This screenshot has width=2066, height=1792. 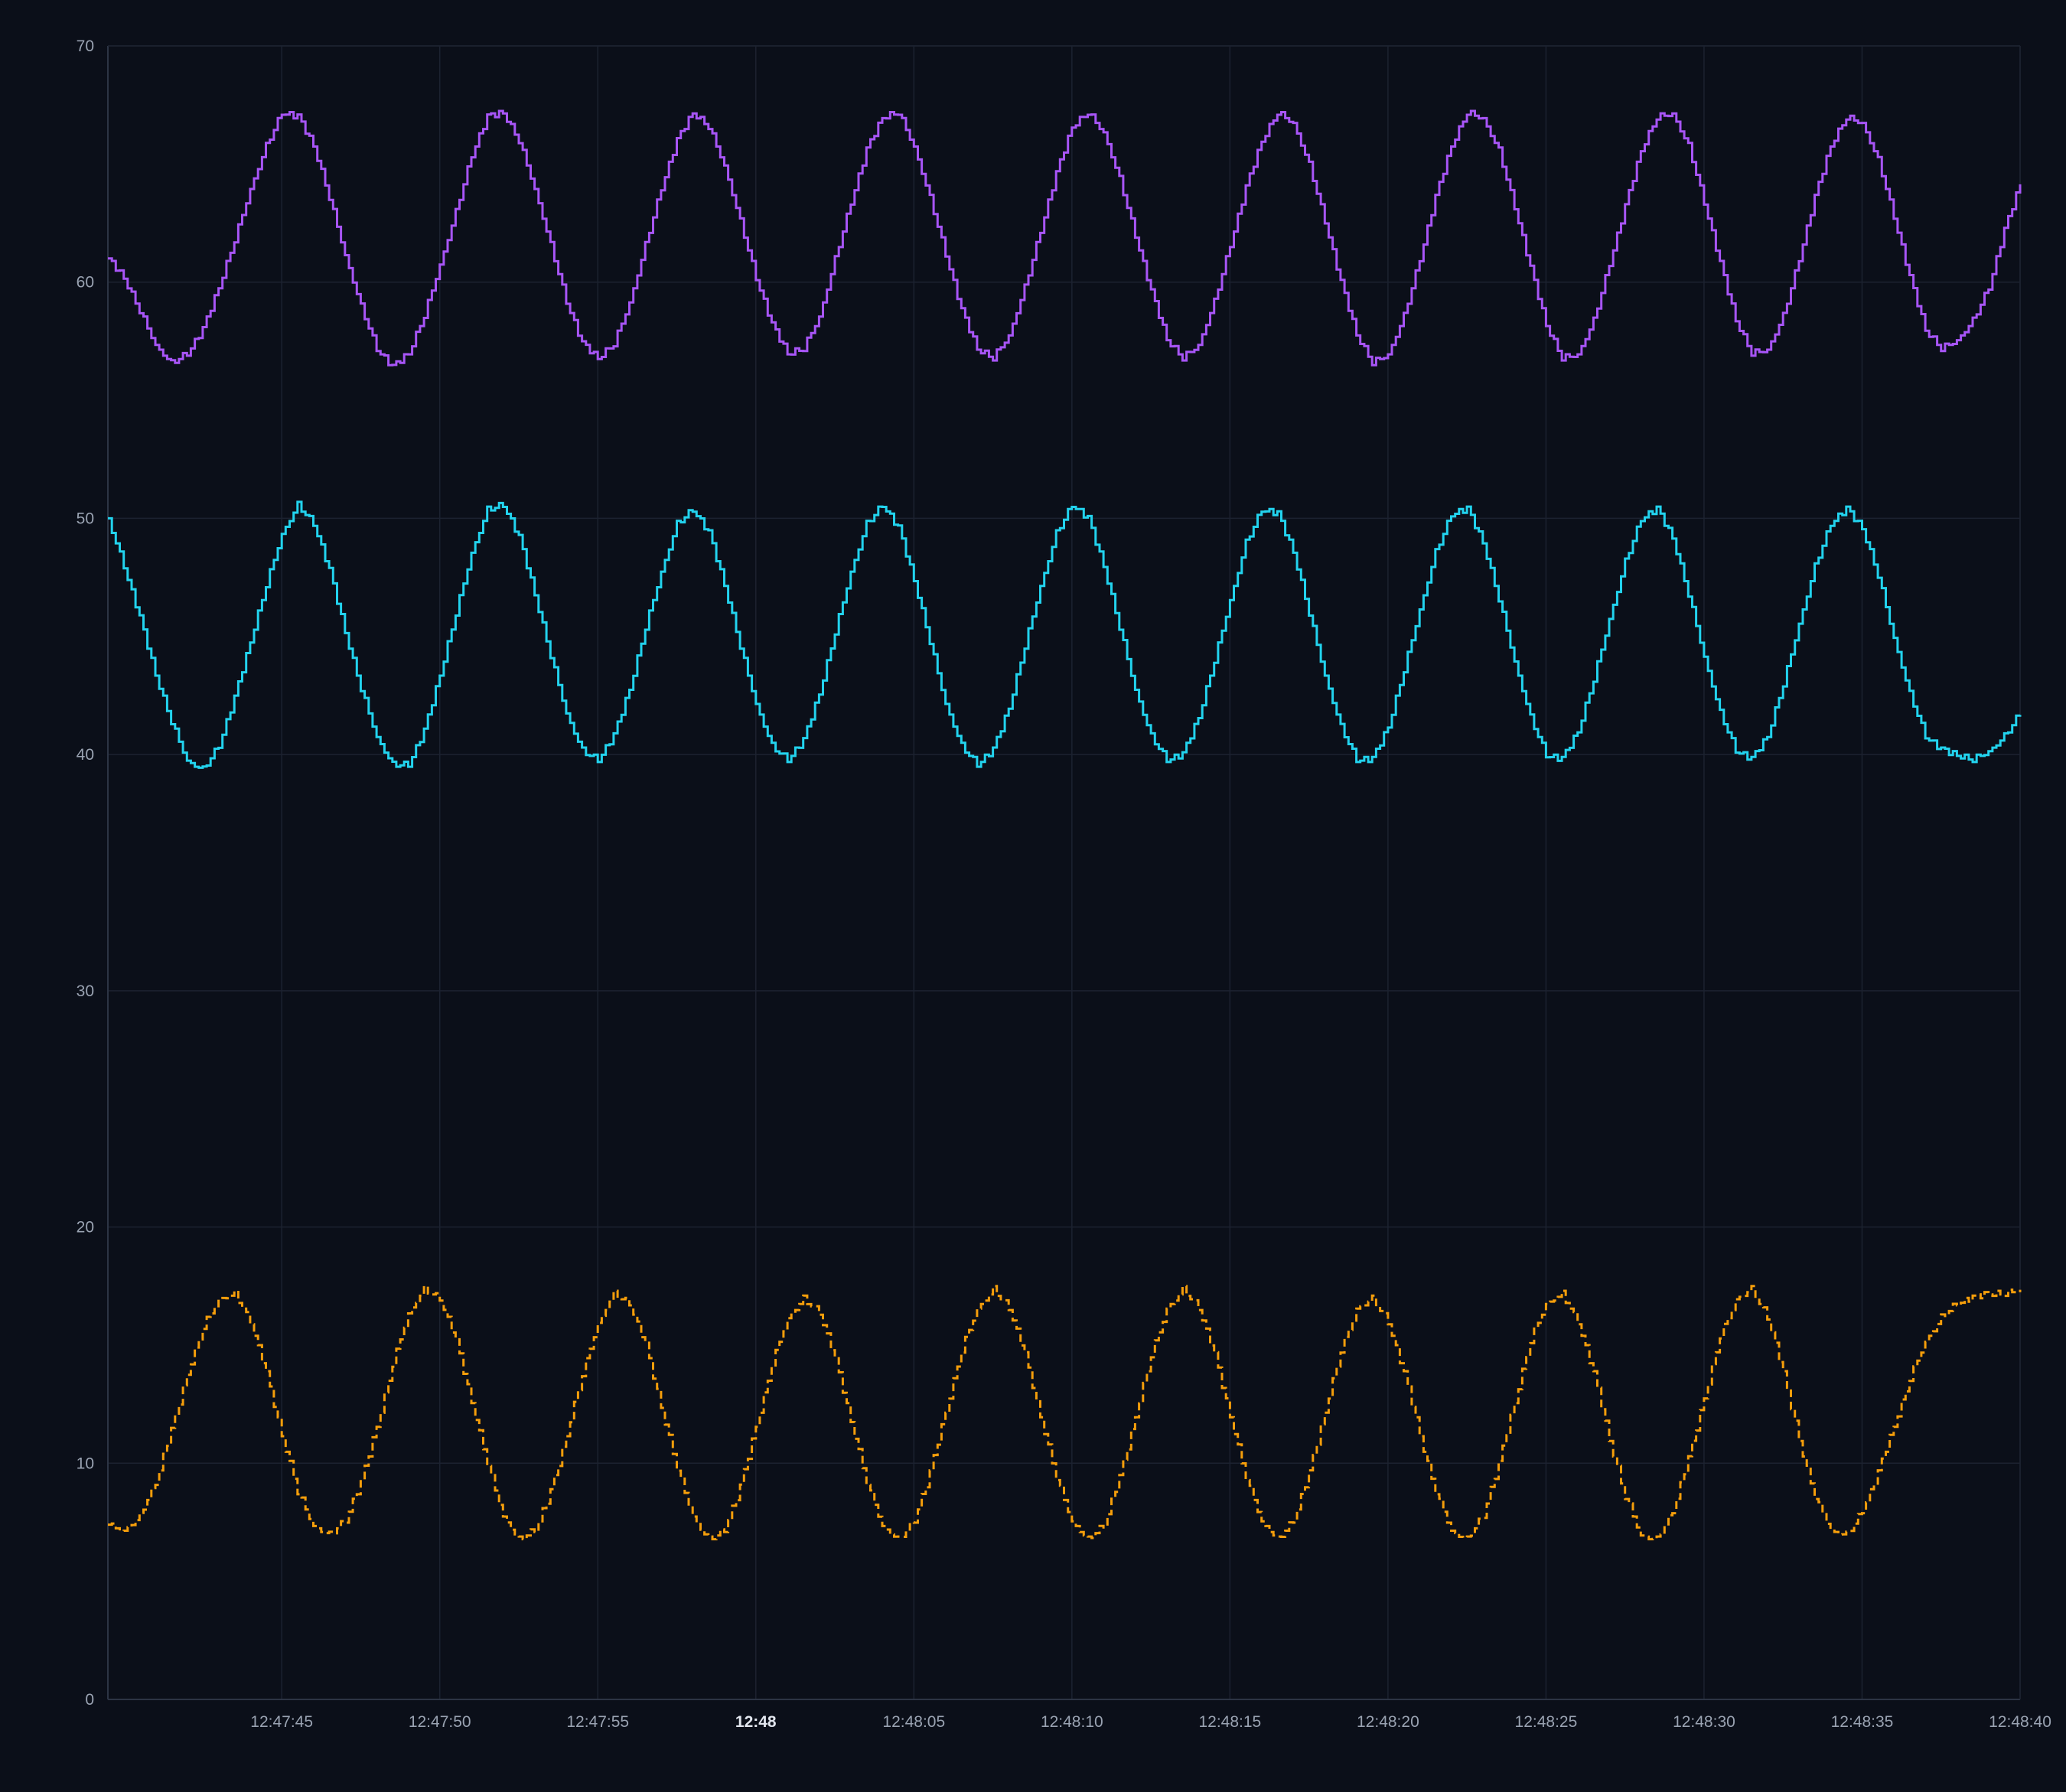 I want to click on x-tick-label: 12:48:25, so click(x=1547, y=1722).